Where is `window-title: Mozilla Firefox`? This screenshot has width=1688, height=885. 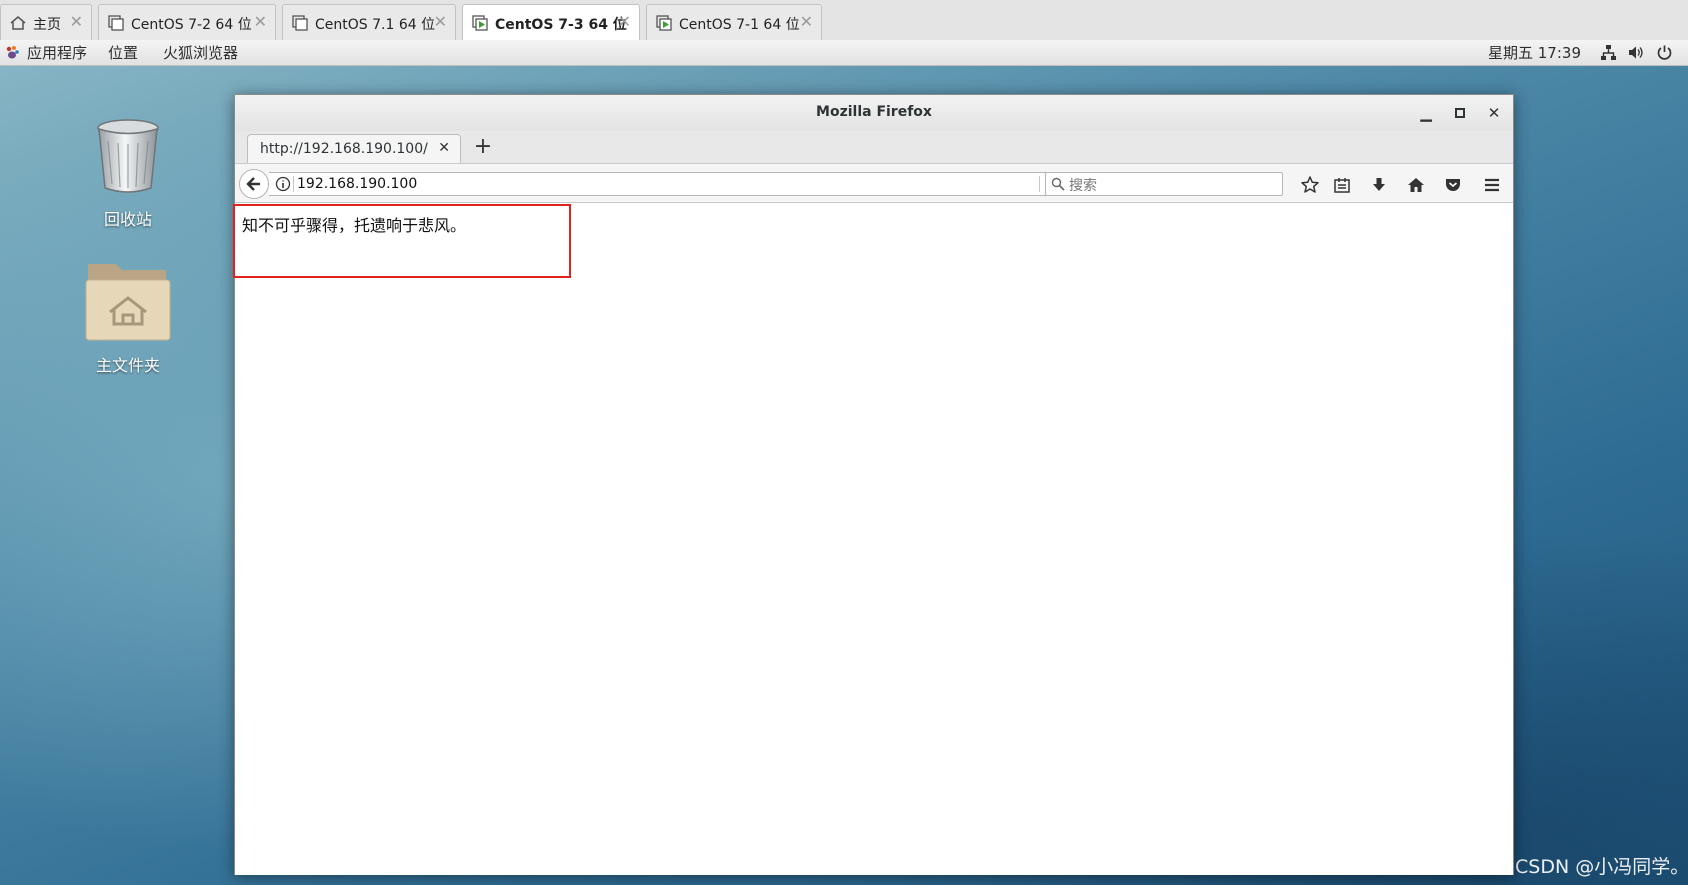
window-title: Mozilla Firefox is located at coordinates (874, 112).